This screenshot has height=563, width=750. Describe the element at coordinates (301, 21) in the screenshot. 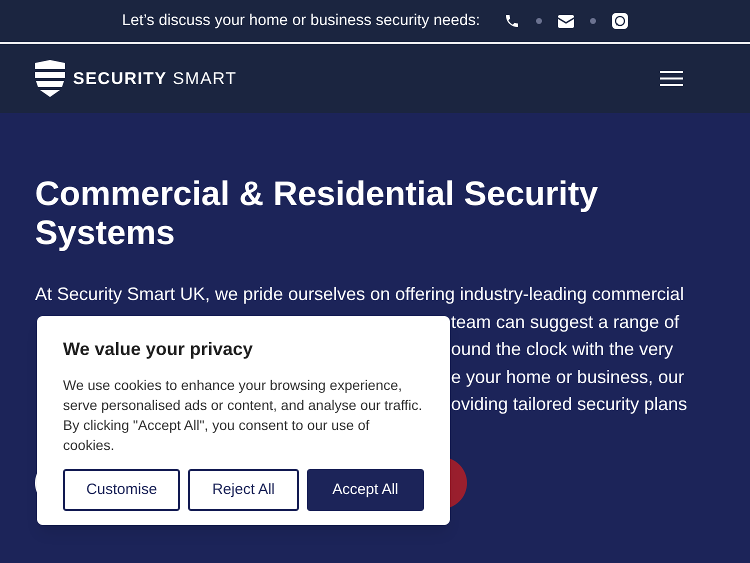

I see `contact-prompt: Let’s discuss your home or business security needs:` at that location.